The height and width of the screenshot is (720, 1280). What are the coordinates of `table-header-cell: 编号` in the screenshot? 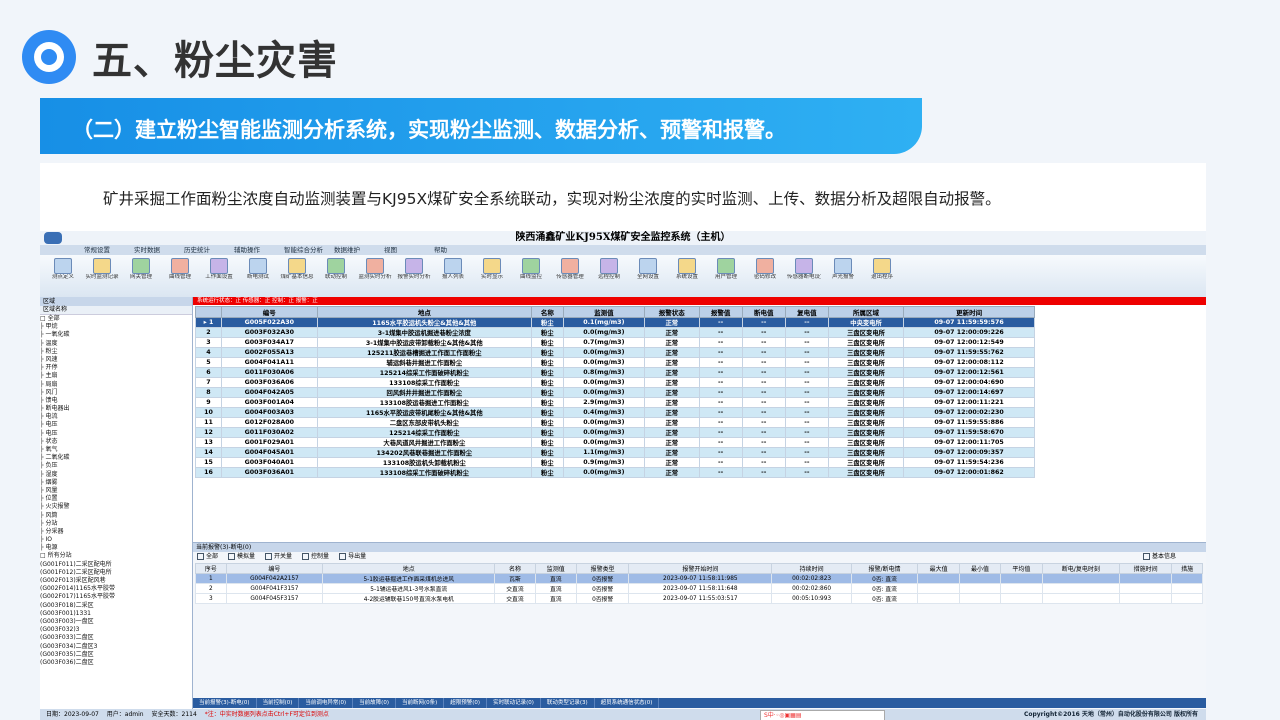 It's located at (269, 312).